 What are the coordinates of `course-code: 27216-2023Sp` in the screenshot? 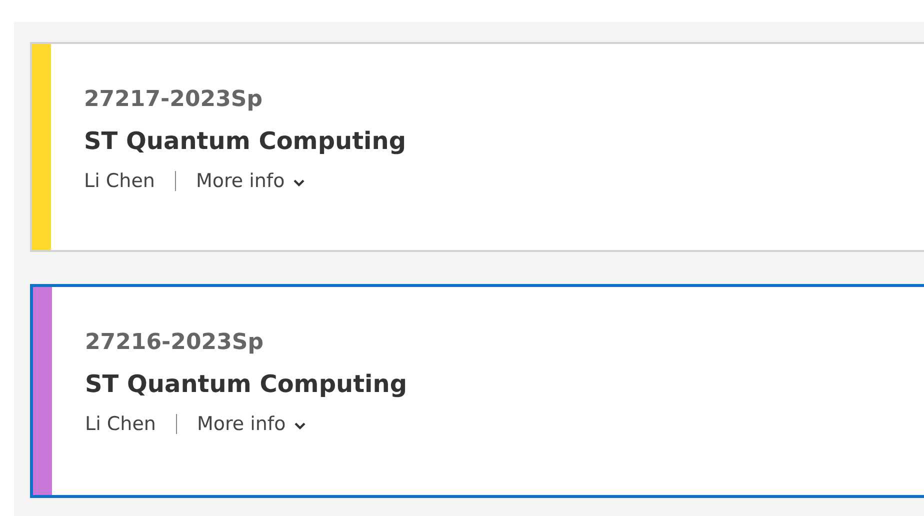 It's located at (174, 343).